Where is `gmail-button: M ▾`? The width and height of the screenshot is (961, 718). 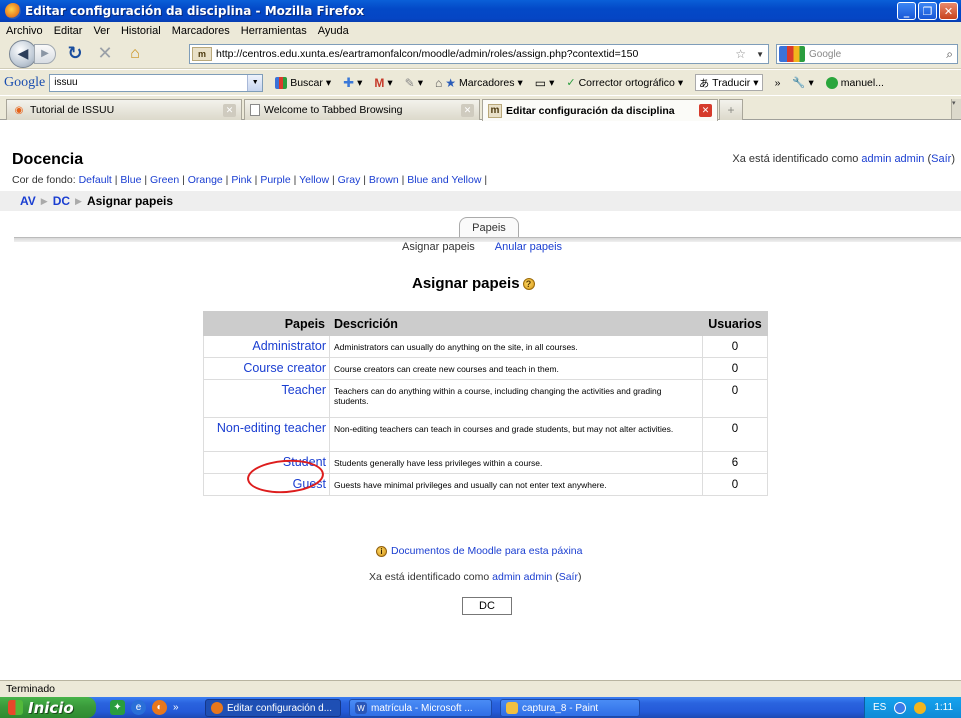
gmail-button: M ▾ is located at coordinates (383, 83).